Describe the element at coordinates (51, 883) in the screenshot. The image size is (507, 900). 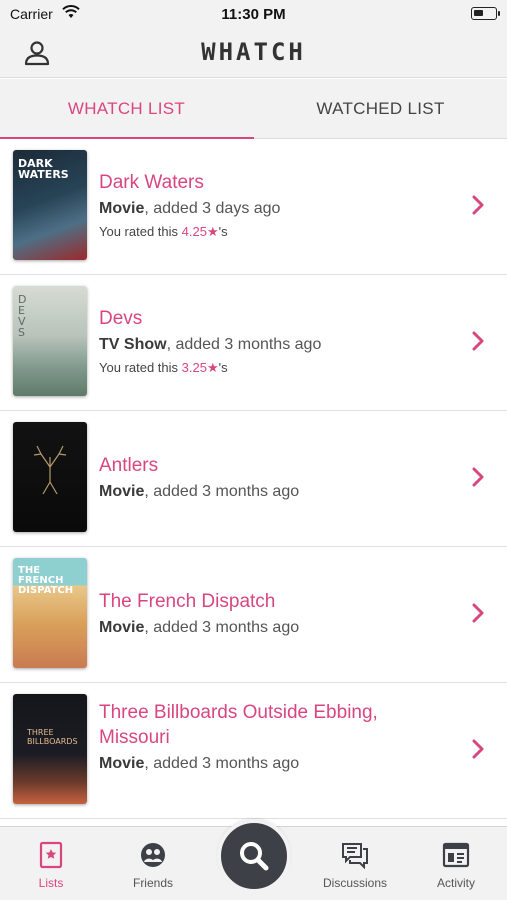
I see `tabbar-label: Lists` at that location.